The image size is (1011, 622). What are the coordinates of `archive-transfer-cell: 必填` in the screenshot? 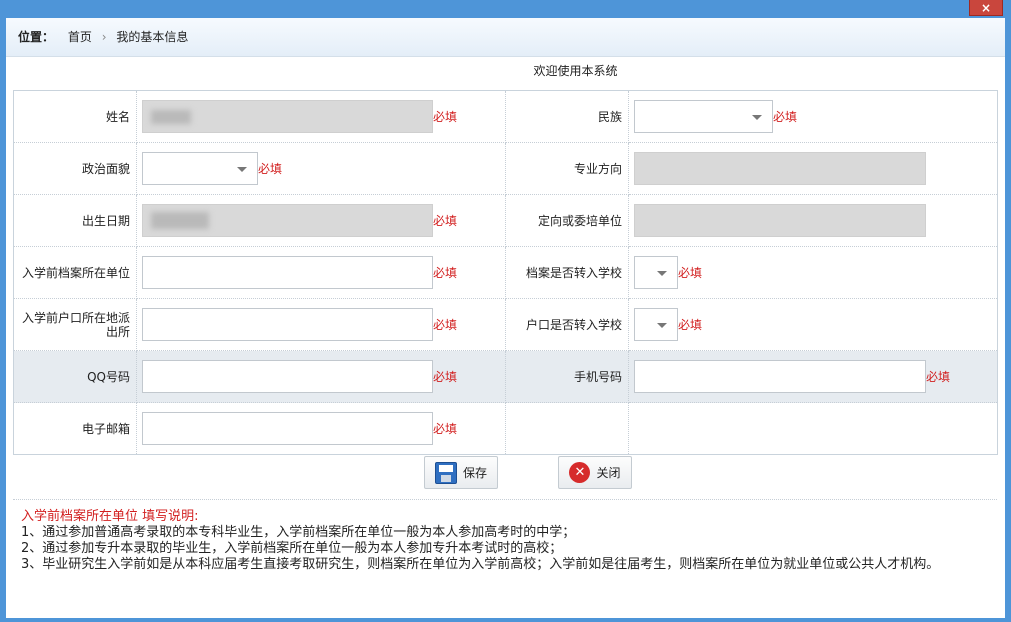 It's located at (813, 272).